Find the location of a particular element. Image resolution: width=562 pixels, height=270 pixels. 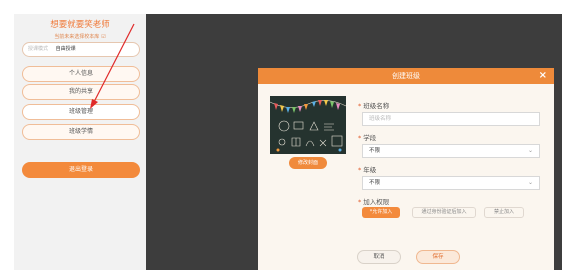

class-name-label-text: 班级名称 is located at coordinates (376, 106).